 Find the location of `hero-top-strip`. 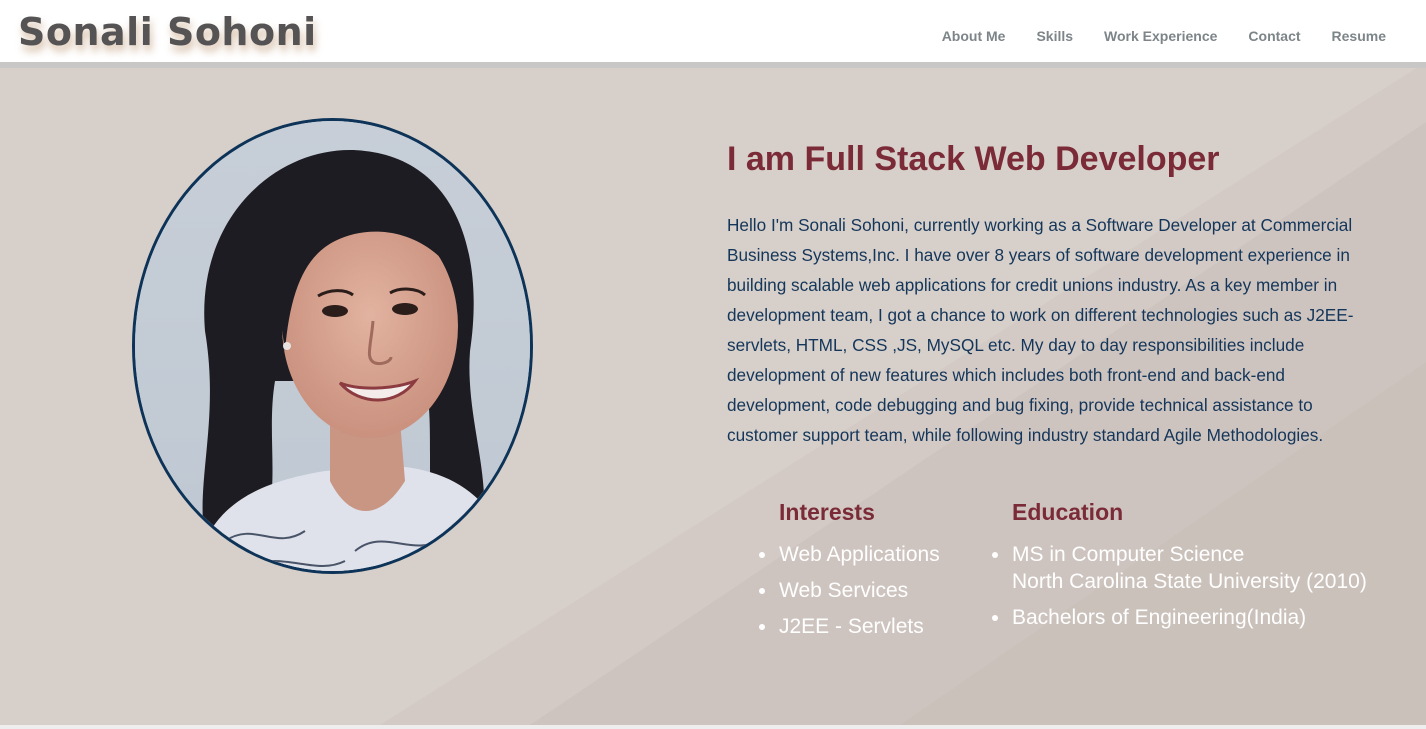

hero-top-strip is located at coordinates (713, 65).